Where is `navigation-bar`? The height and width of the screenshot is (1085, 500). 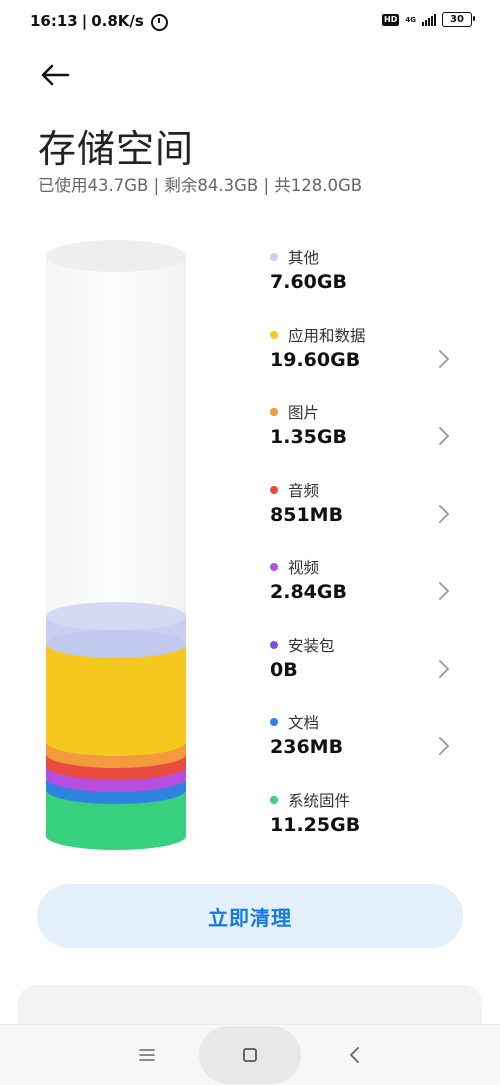 navigation-bar is located at coordinates (250, 1054).